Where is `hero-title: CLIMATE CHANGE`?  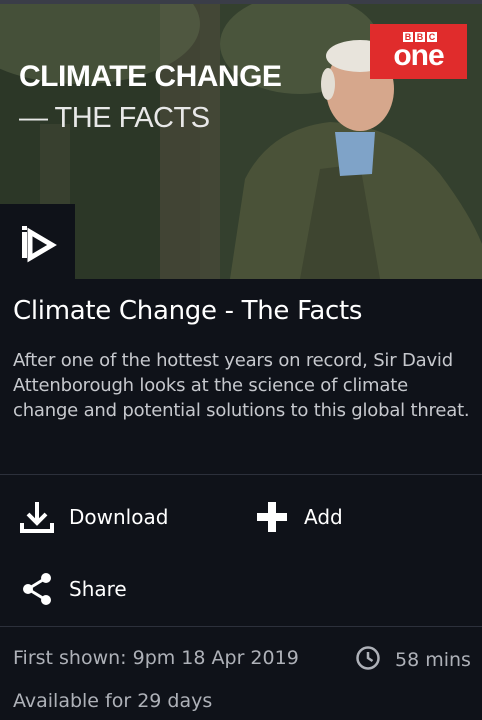 hero-title: CLIMATE CHANGE is located at coordinates (150, 76).